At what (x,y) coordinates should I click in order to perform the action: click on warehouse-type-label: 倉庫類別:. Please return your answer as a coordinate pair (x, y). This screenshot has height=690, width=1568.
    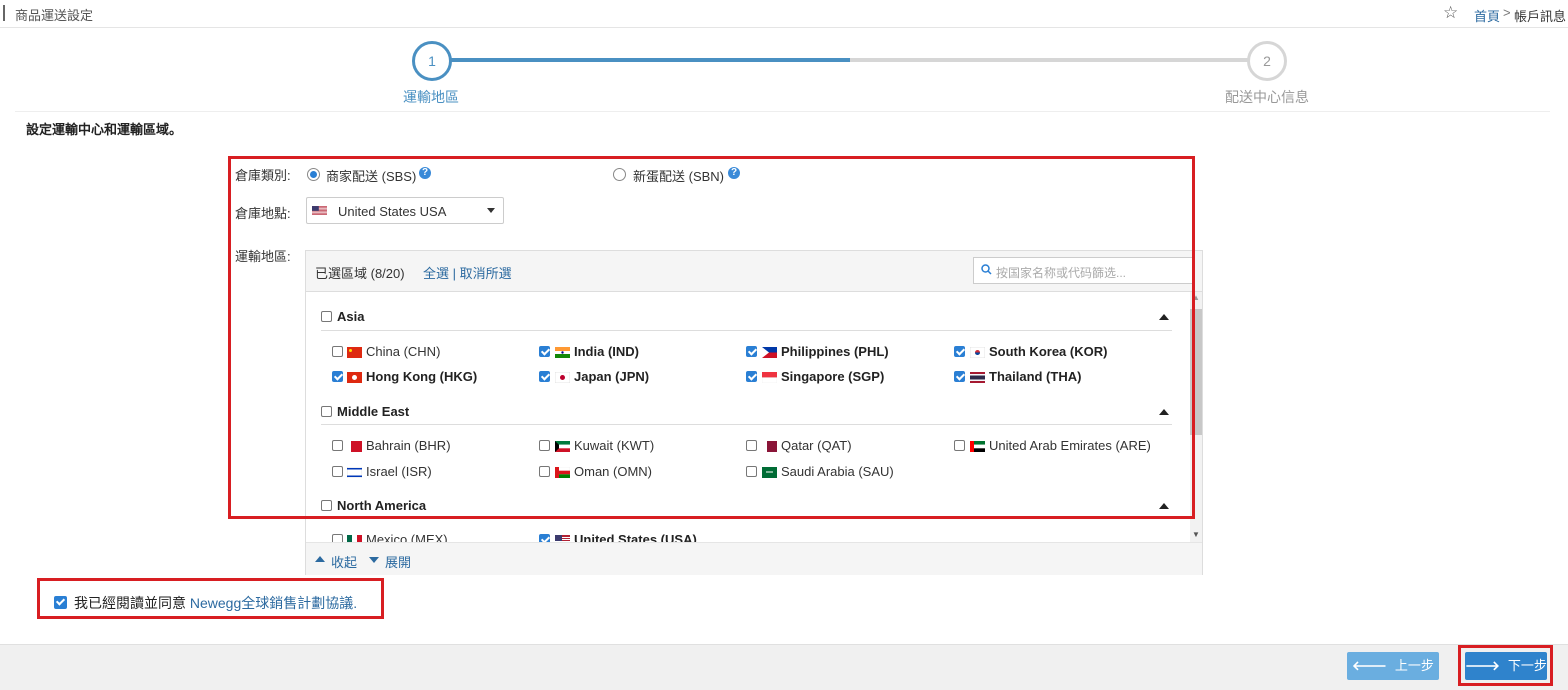
    Looking at the image, I should click on (263, 175).